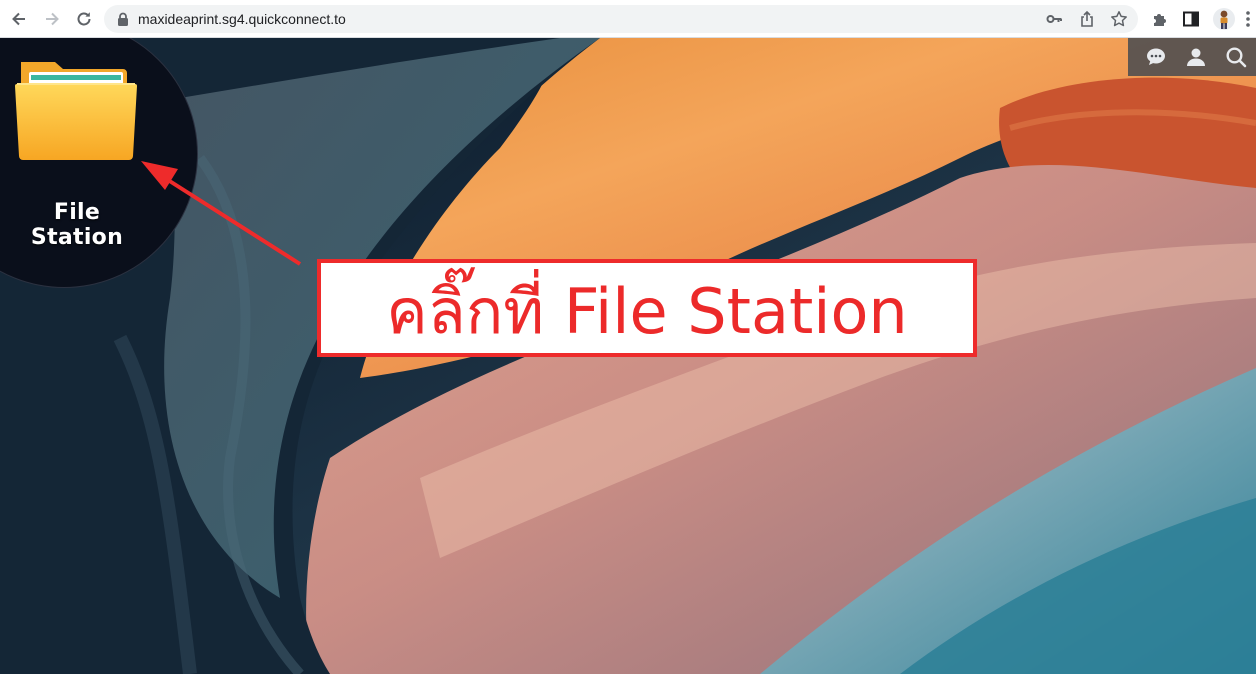  I want to click on back-icon, so click(19, 19).